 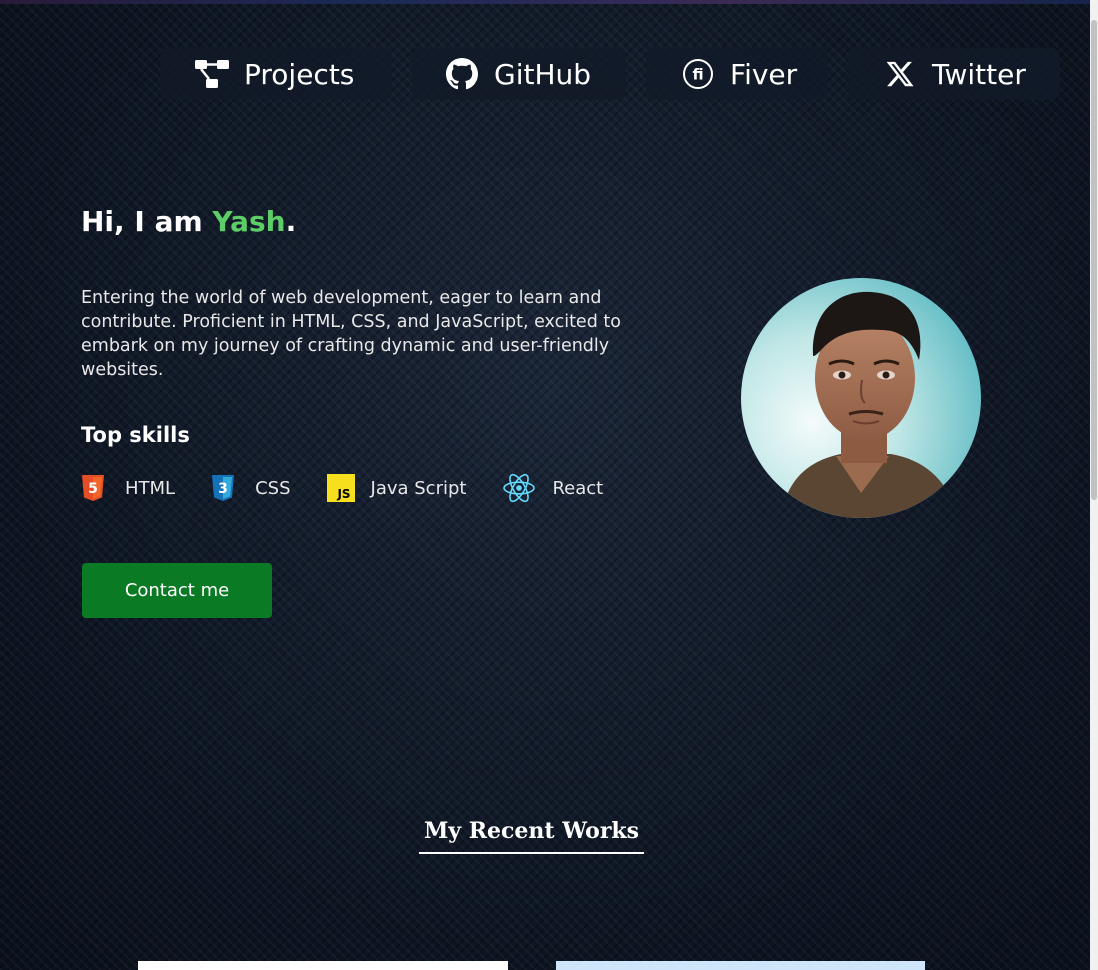 I want to click on greeting-suffix: ., so click(x=291, y=221).